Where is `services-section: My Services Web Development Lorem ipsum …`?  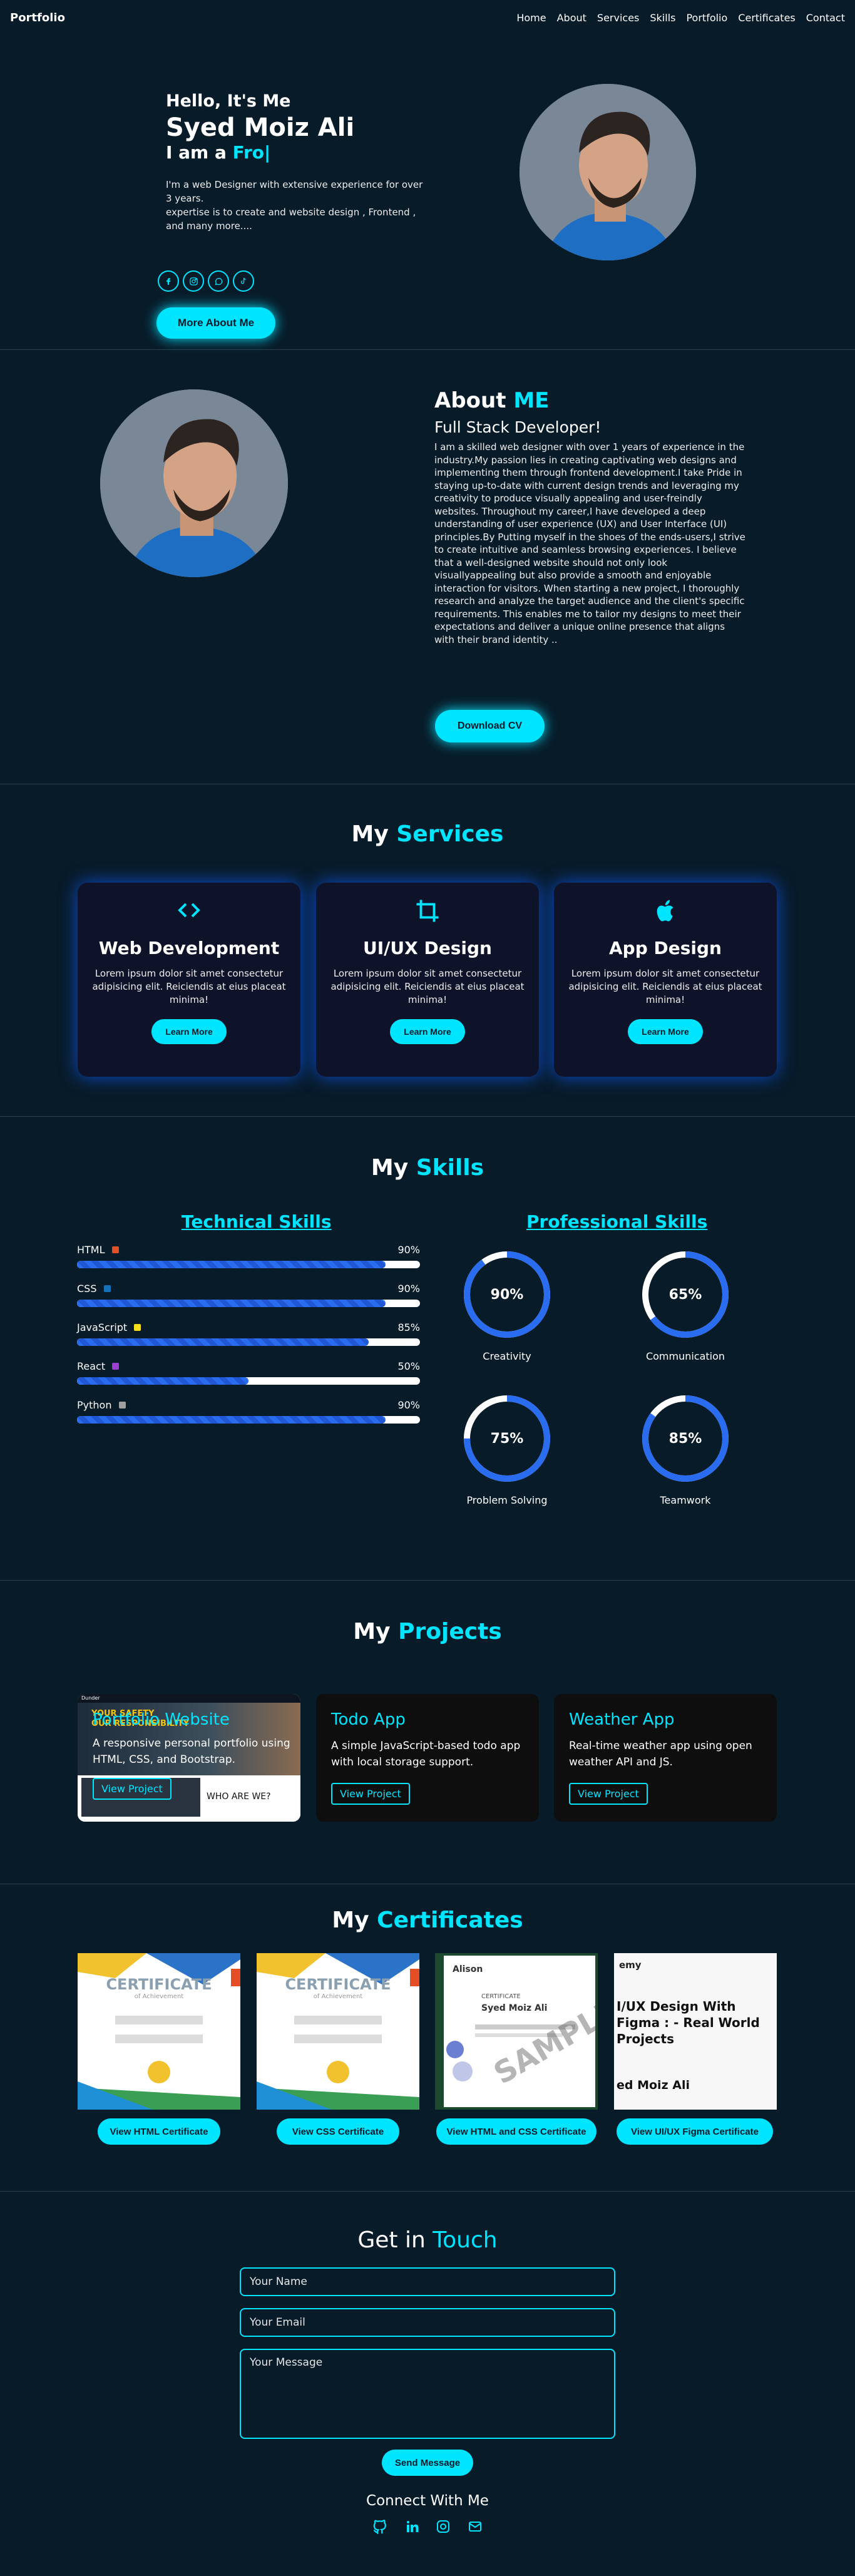
services-section: My Services Web Development Lorem ipsum … is located at coordinates (427, 951).